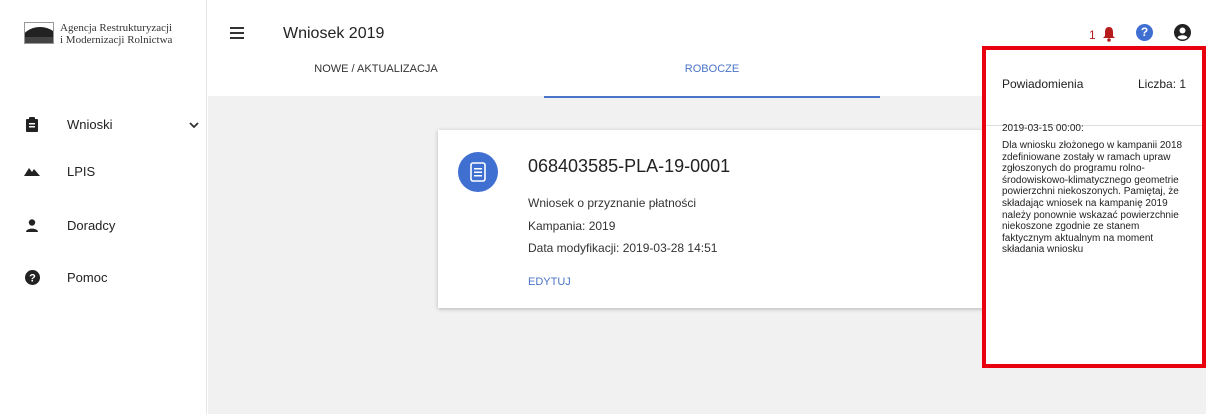 This screenshot has width=1206, height=414. I want to click on mountains-icon, so click(32, 171).